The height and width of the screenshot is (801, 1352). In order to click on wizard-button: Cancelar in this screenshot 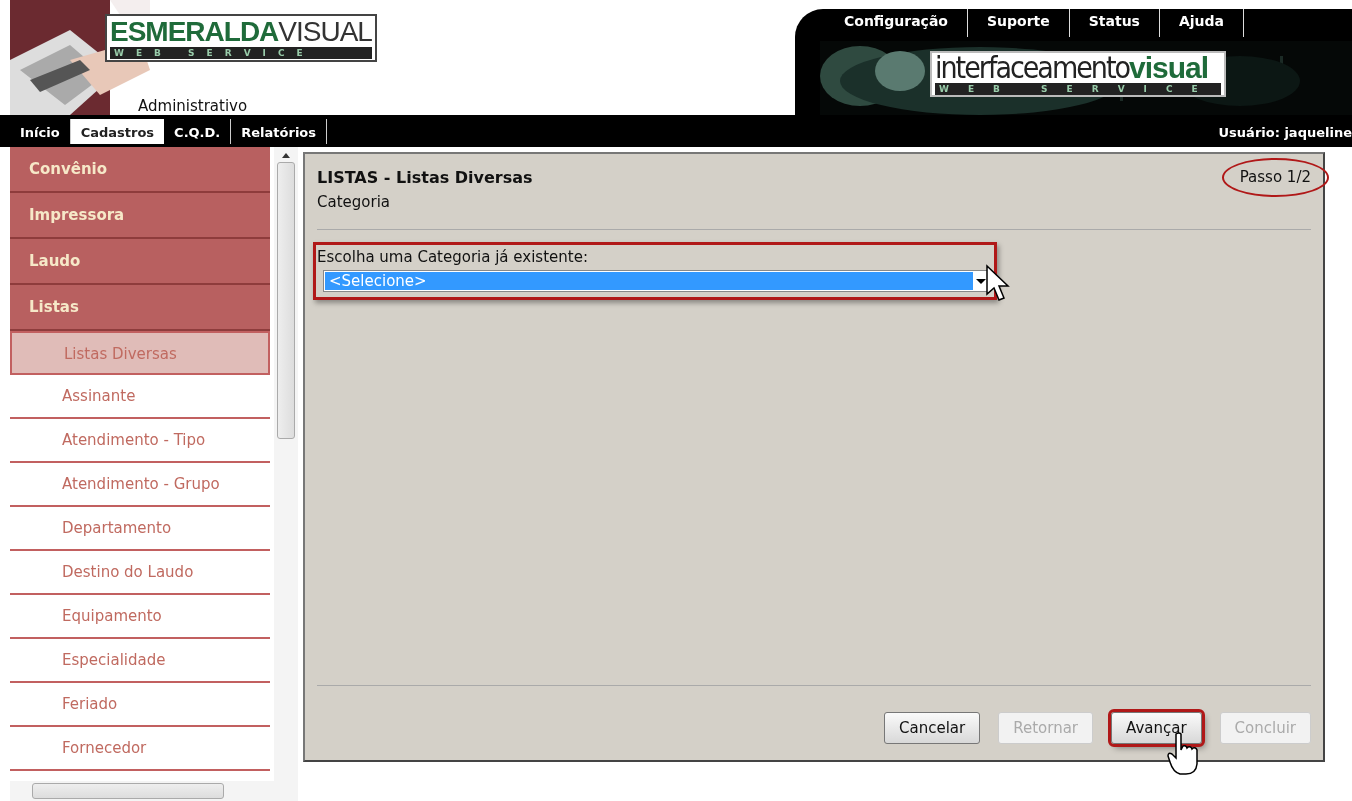, I will do `click(932, 728)`.